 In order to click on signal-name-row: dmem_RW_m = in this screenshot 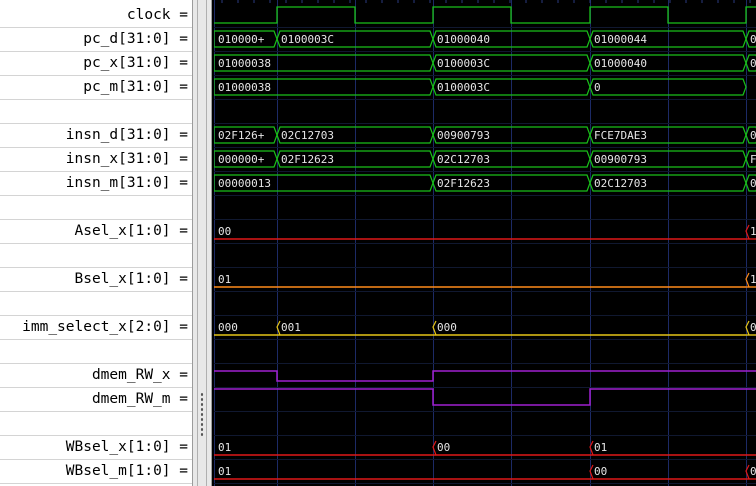, I will do `click(96, 400)`.